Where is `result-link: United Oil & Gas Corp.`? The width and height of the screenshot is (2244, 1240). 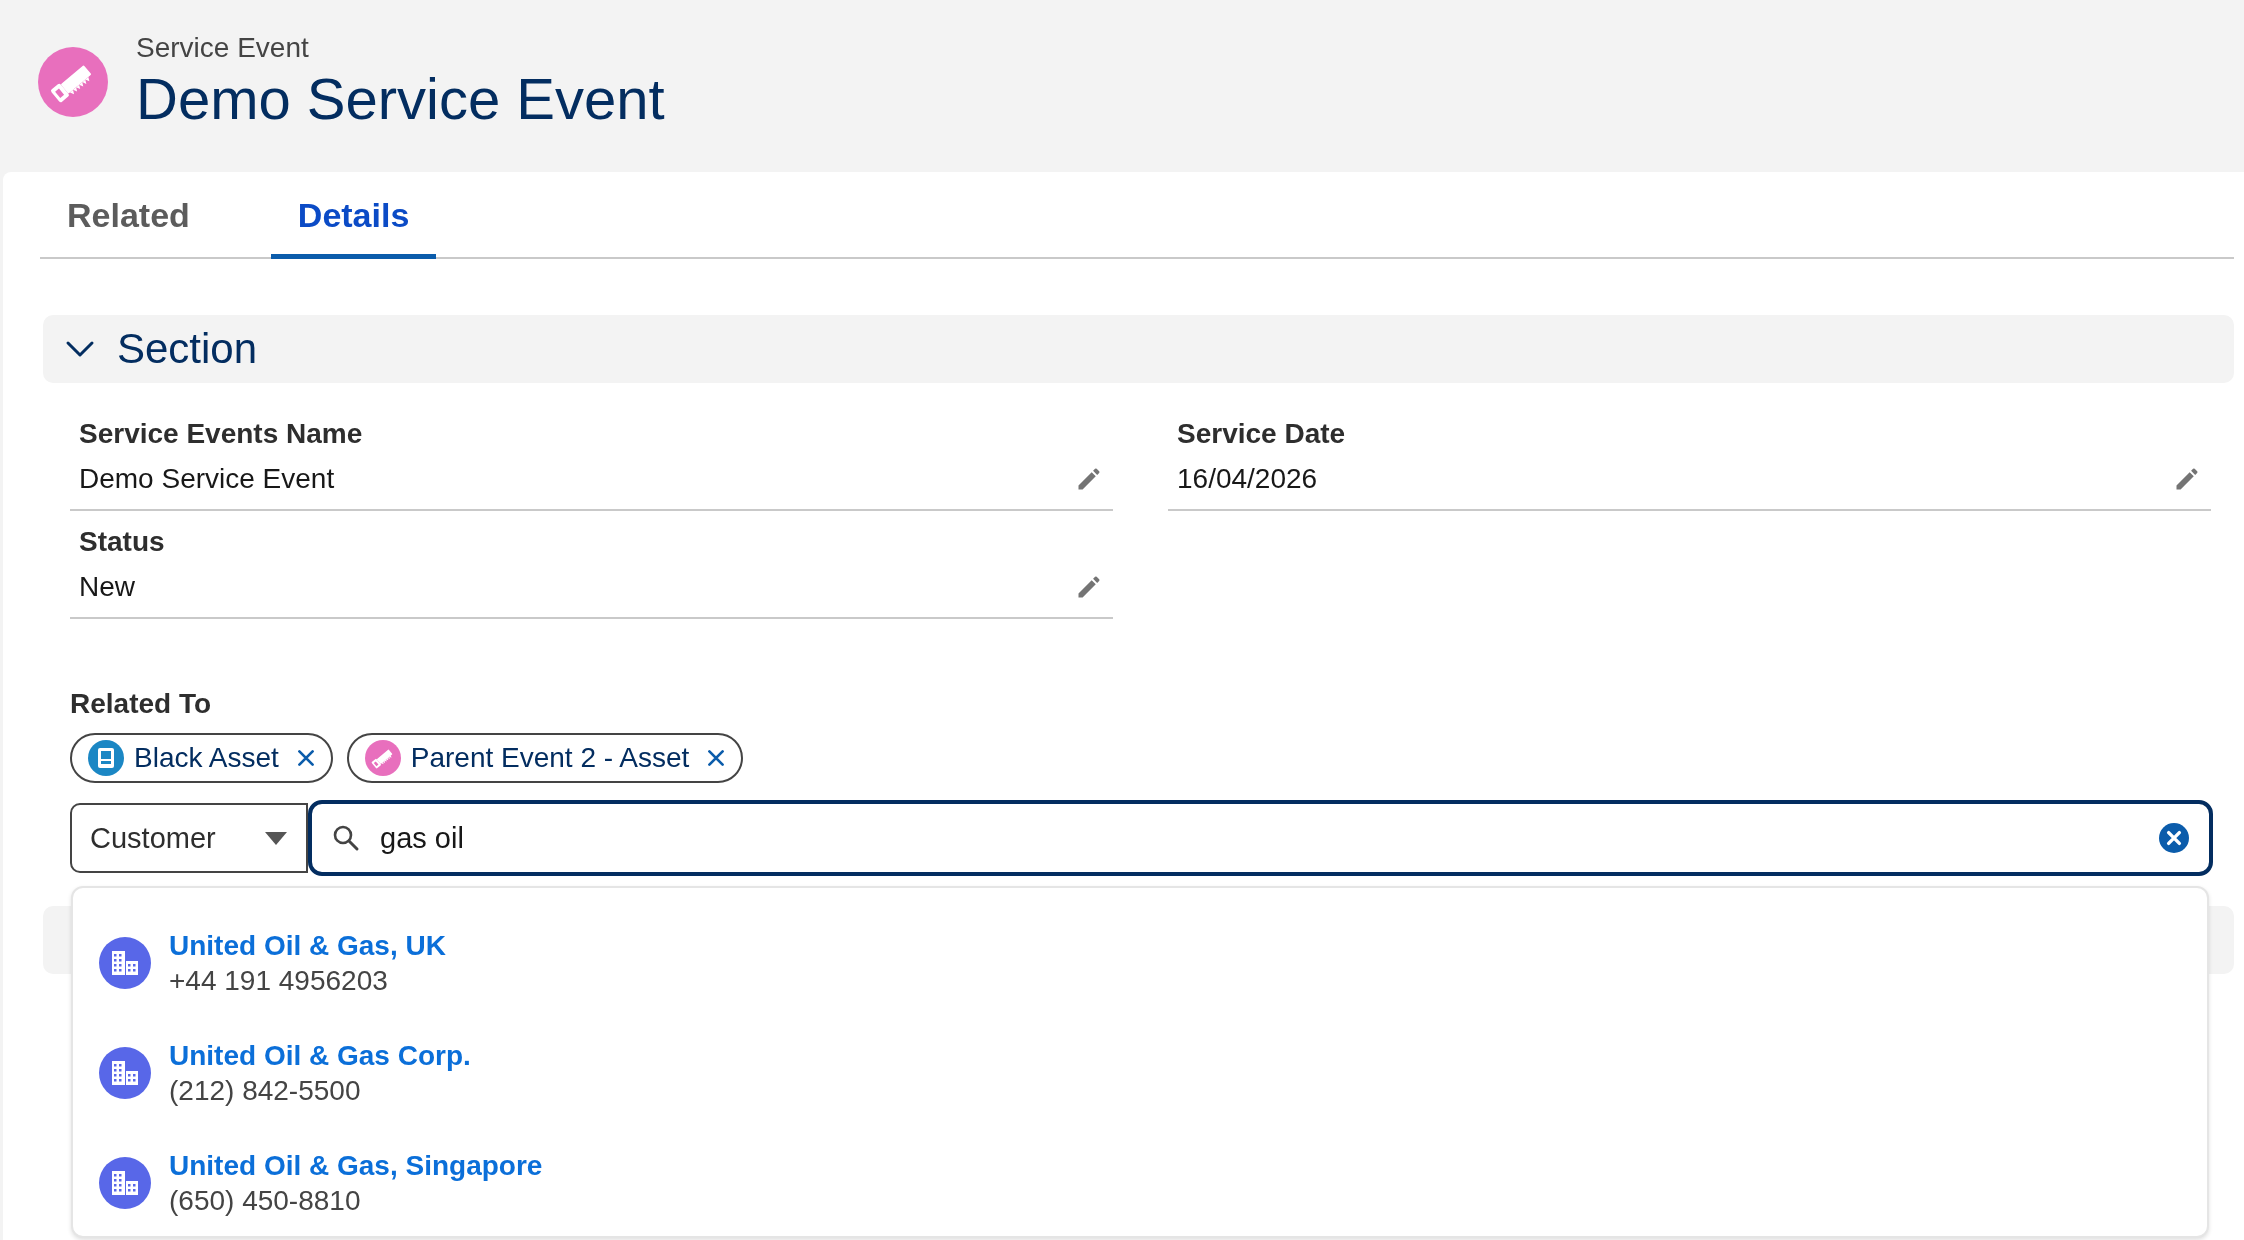 result-link: United Oil & Gas Corp. is located at coordinates (320, 1055).